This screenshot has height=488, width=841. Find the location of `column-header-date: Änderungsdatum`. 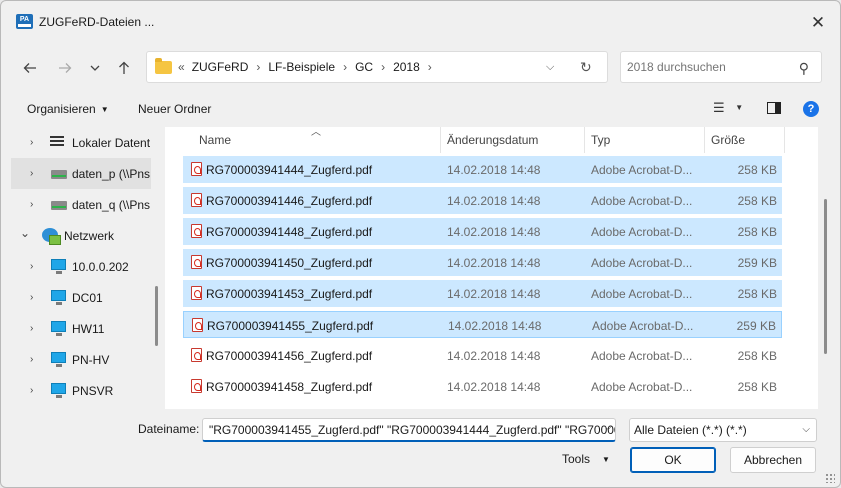

column-header-date: Änderungsdatum is located at coordinates (513, 140).